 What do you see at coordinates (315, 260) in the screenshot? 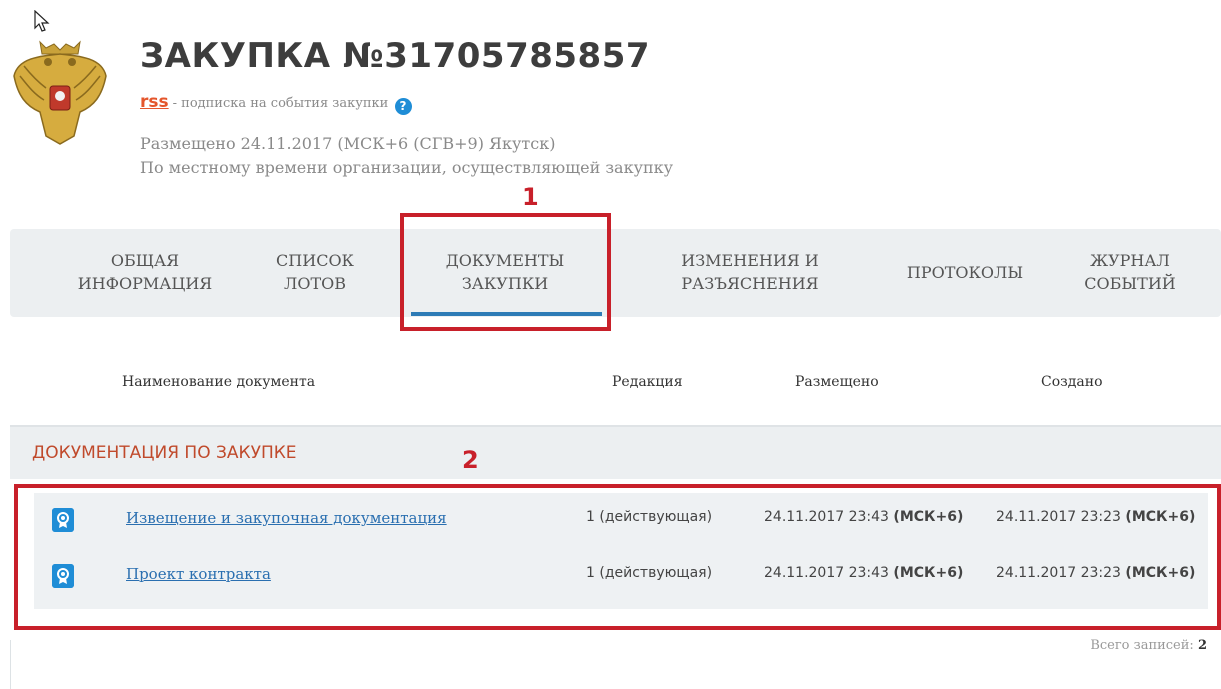
I see `tab-label-line: СПИСОК` at bounding box center [315, 260].